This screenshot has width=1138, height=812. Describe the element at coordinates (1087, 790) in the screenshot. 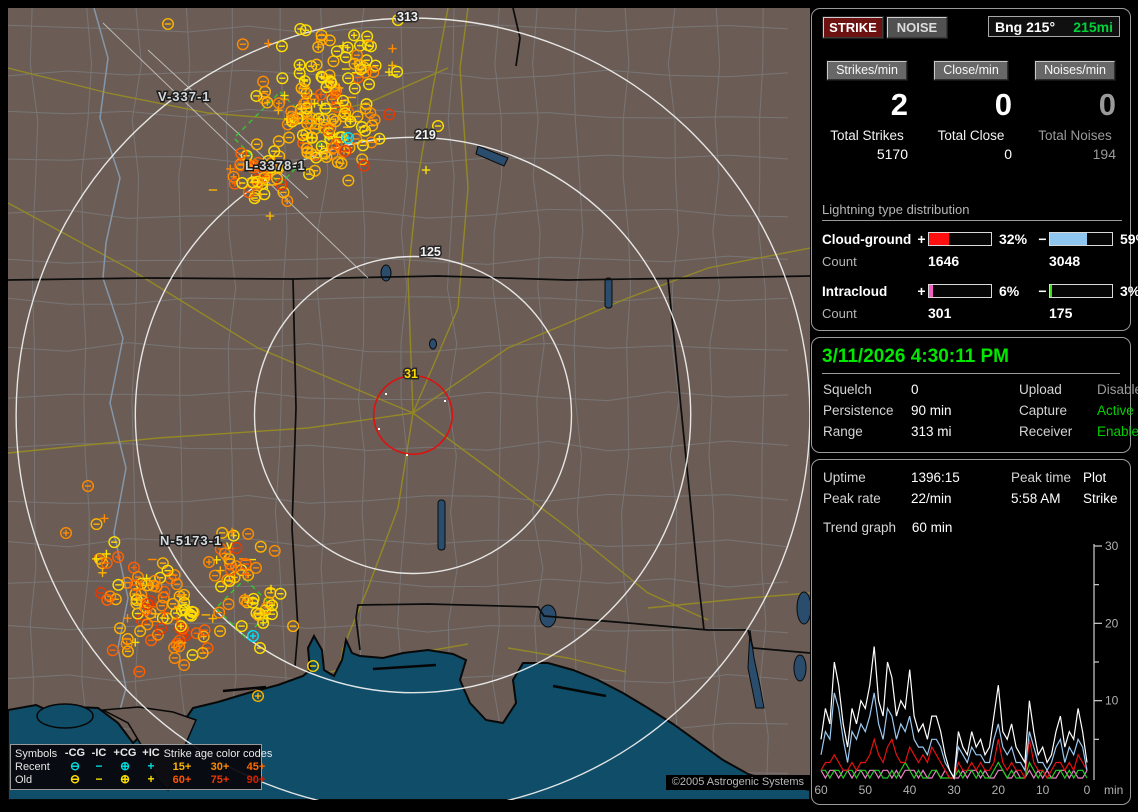

I see `svg-text: 0` at that location.